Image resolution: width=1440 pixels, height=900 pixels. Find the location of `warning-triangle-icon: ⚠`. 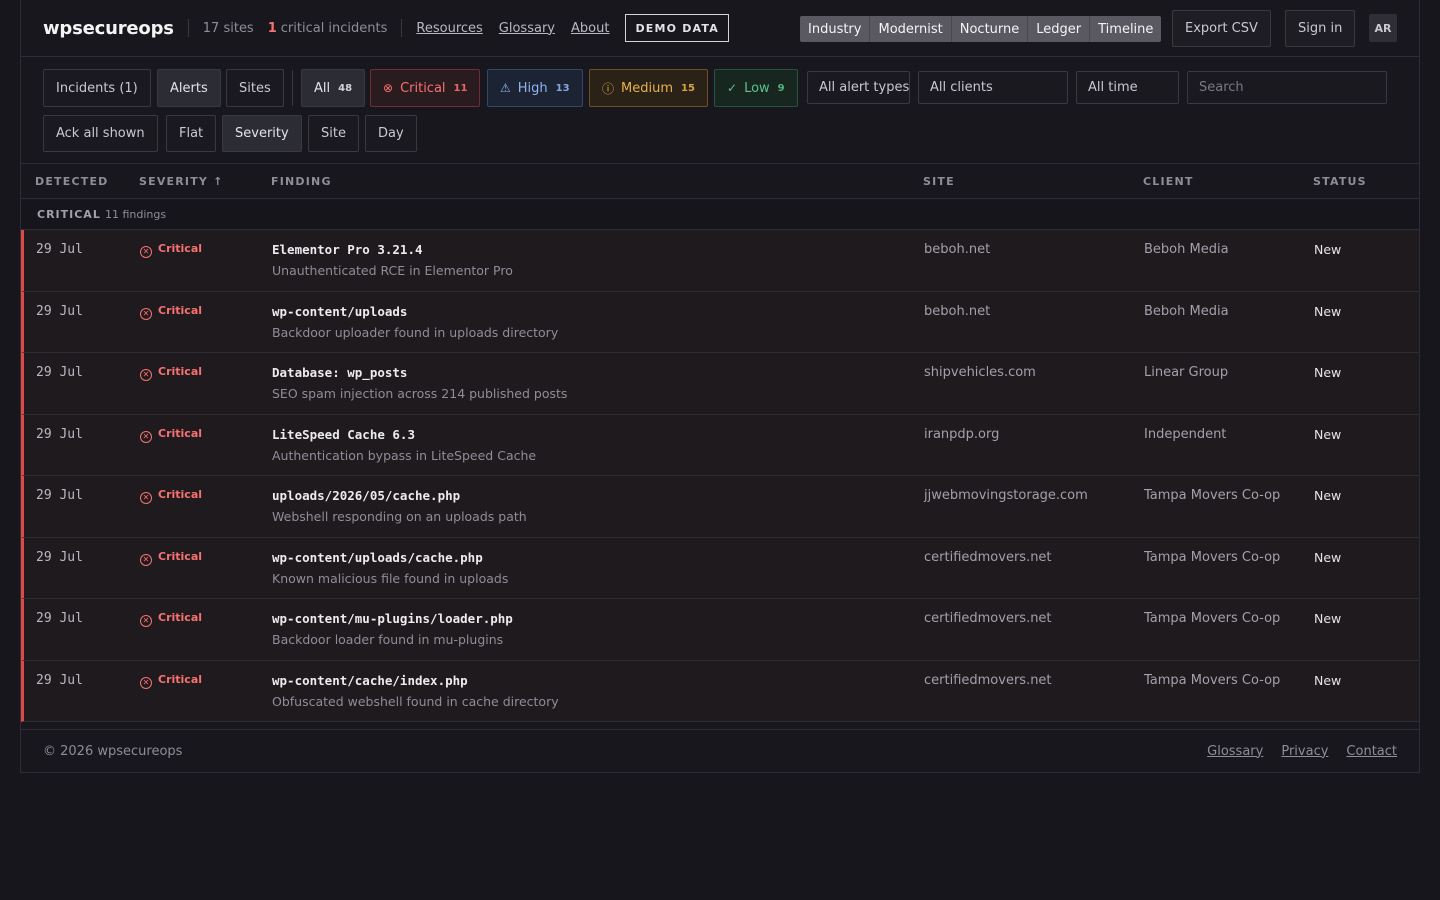

warning-triangle-icon: ⚠ is located at coordinates (505, 88).